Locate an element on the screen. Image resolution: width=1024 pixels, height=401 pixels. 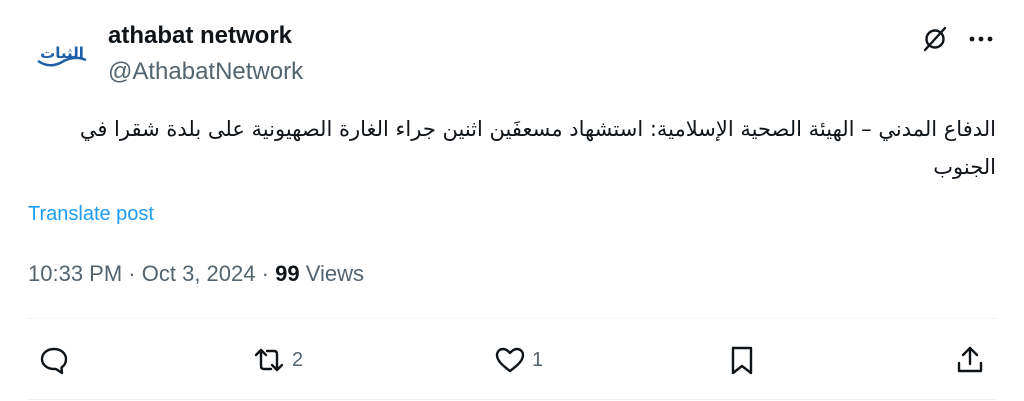
avatar: الثبات is located at coordinates (62, 56).